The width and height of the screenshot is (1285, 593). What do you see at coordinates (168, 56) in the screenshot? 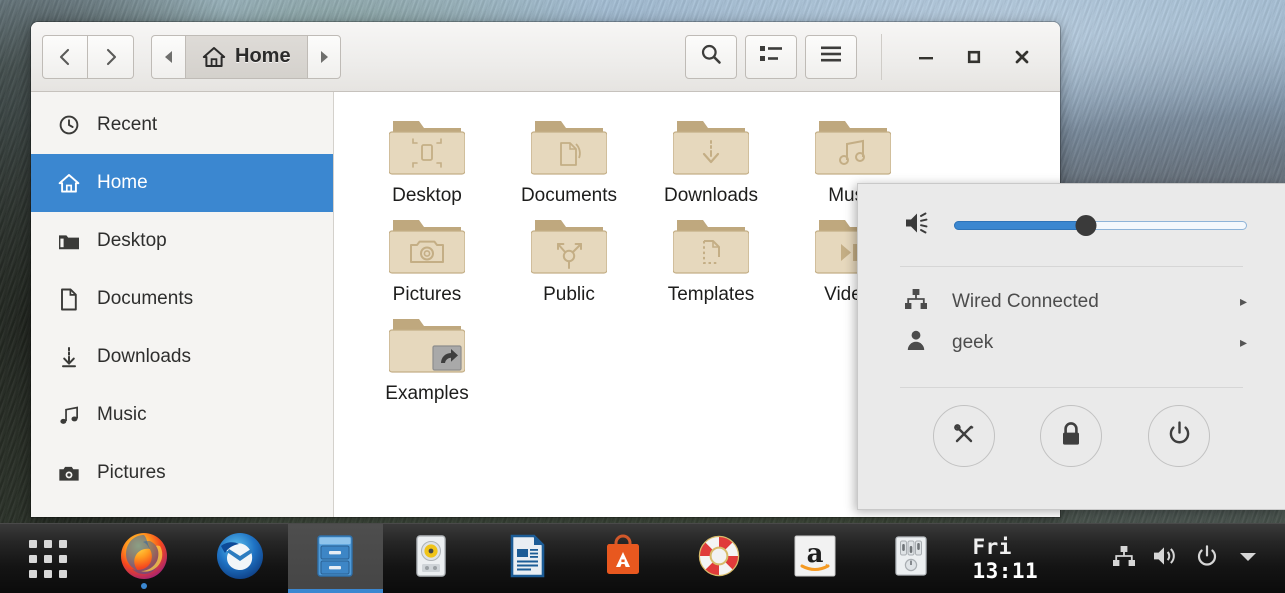
I see `path-scroll-left-button` at bounding box center [168, 56].